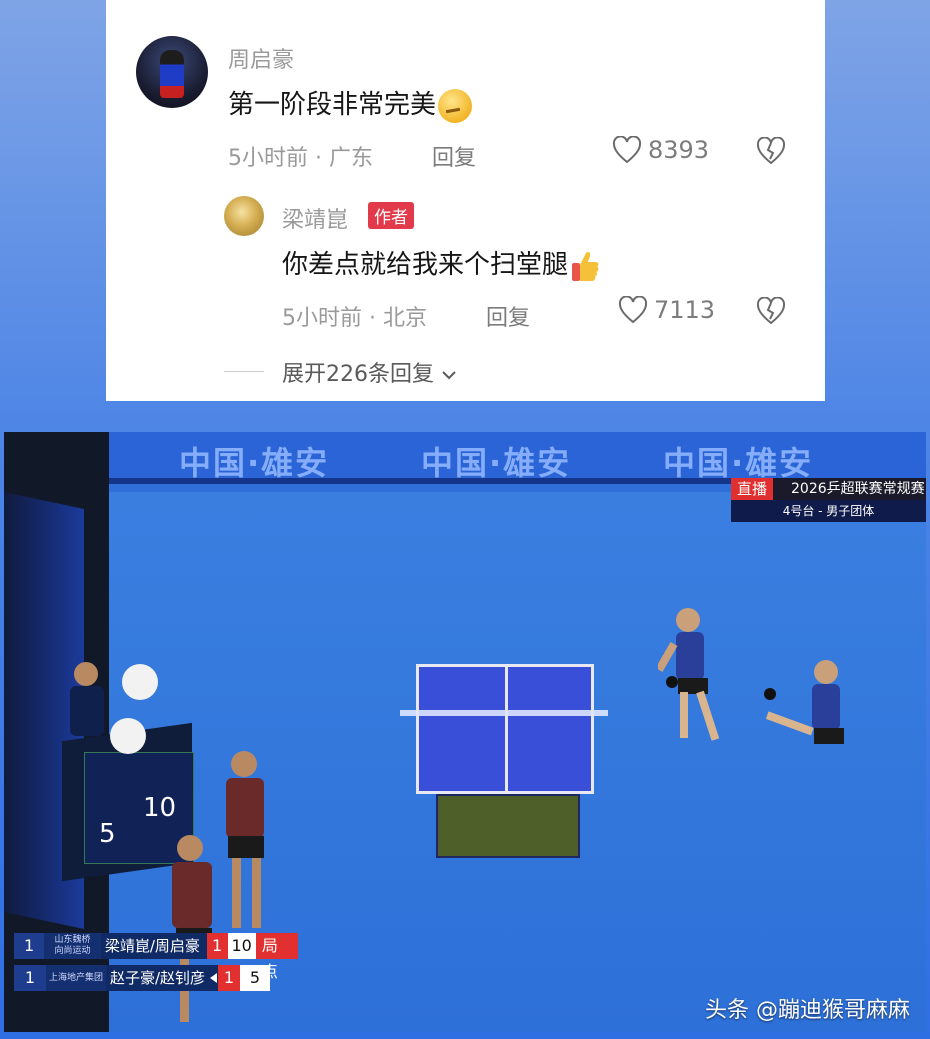  I want to click on expand-replies-button: 展开226条回复, so click(369, 372).